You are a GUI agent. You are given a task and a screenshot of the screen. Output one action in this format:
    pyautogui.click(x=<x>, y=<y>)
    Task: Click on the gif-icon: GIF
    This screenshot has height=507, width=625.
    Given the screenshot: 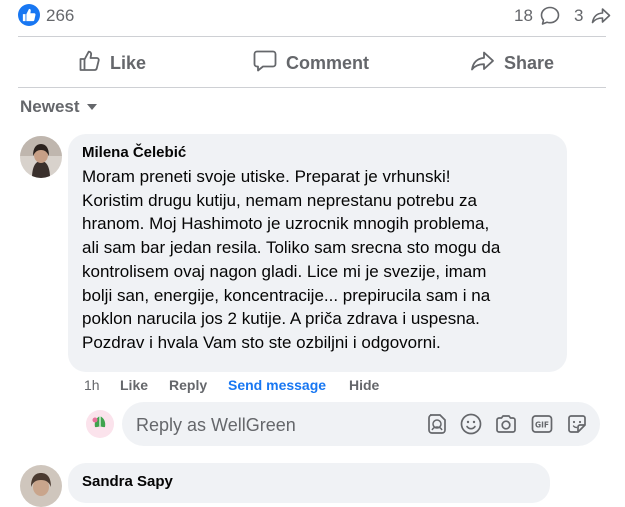 What is the action you would take?
    pyautogui.click(x=542, y=424)
    